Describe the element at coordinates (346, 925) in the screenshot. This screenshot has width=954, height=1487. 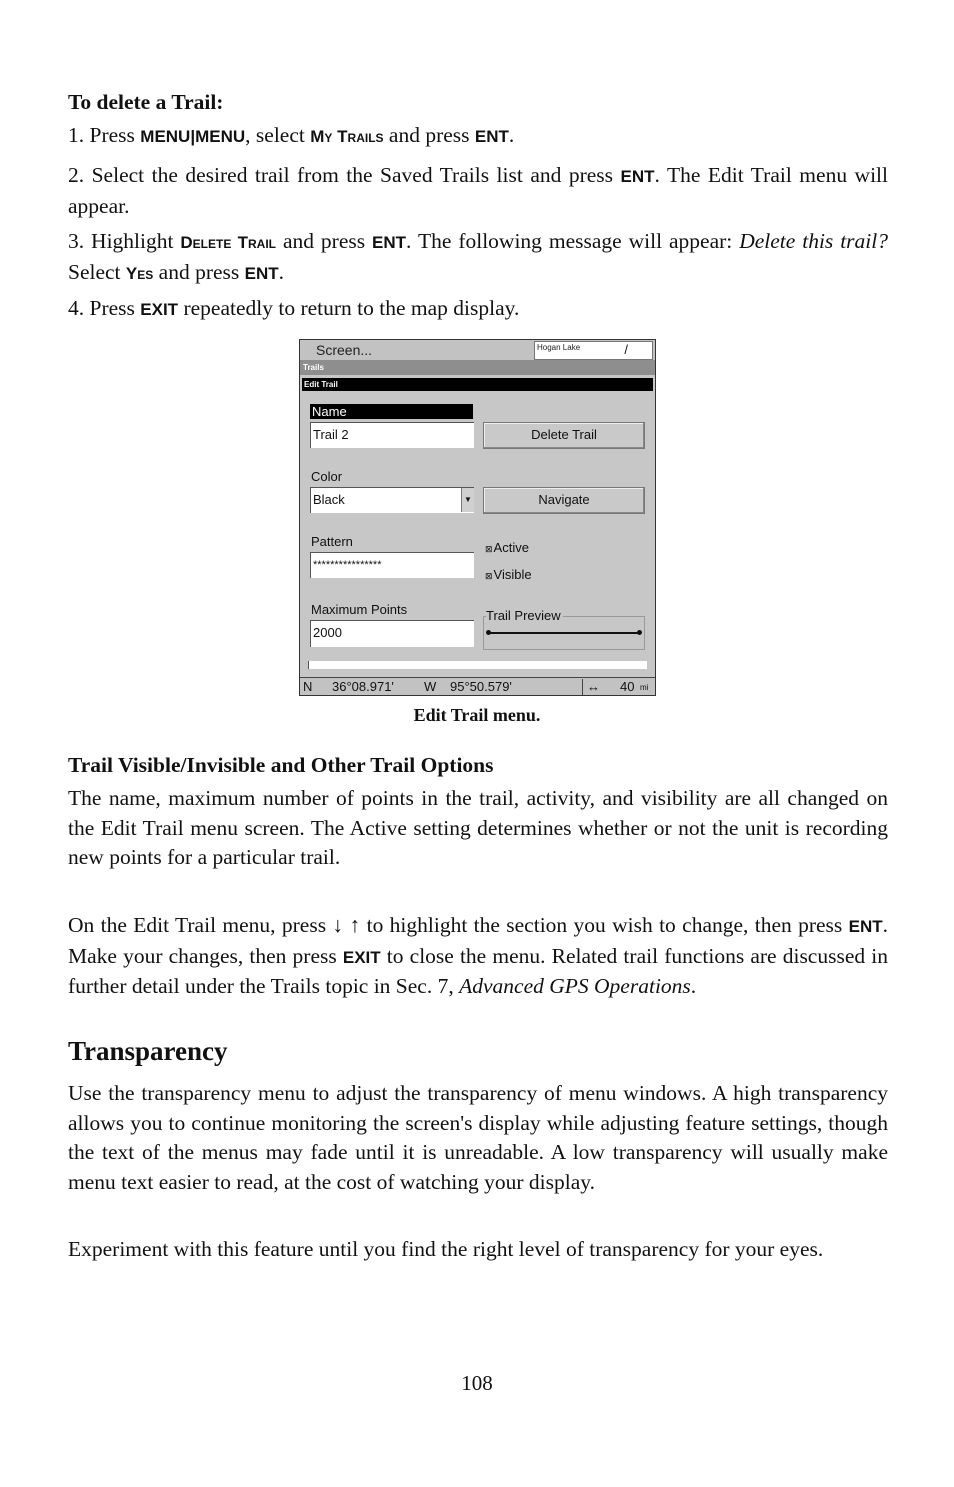
I see `arrow-keys-icon: ↓ ↑` at that location.